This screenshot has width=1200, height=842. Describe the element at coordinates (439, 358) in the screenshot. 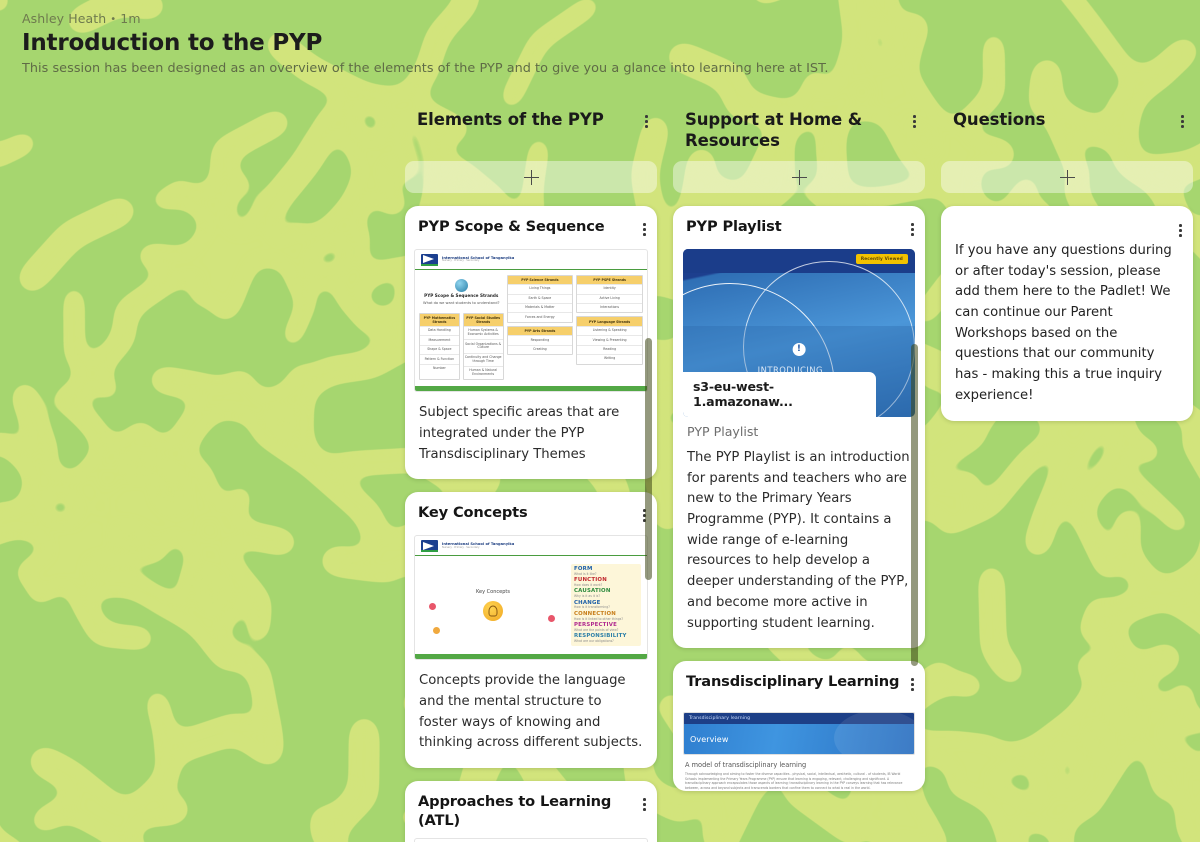

I see `strand-item: Pattern & Function` at that location.